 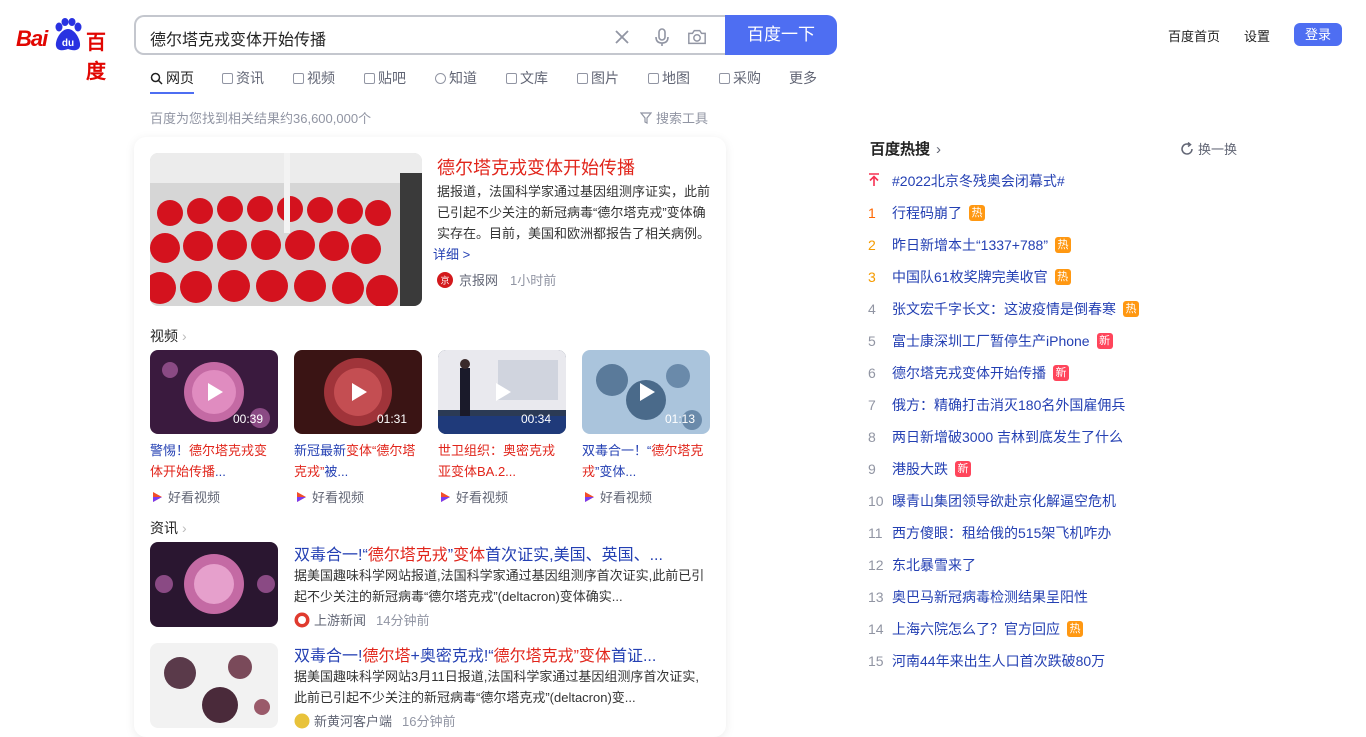 What do you see at coordinates (533, 280) in the screenshot?
I see `source-time: 1小时前` at bounding box center [533, 280].